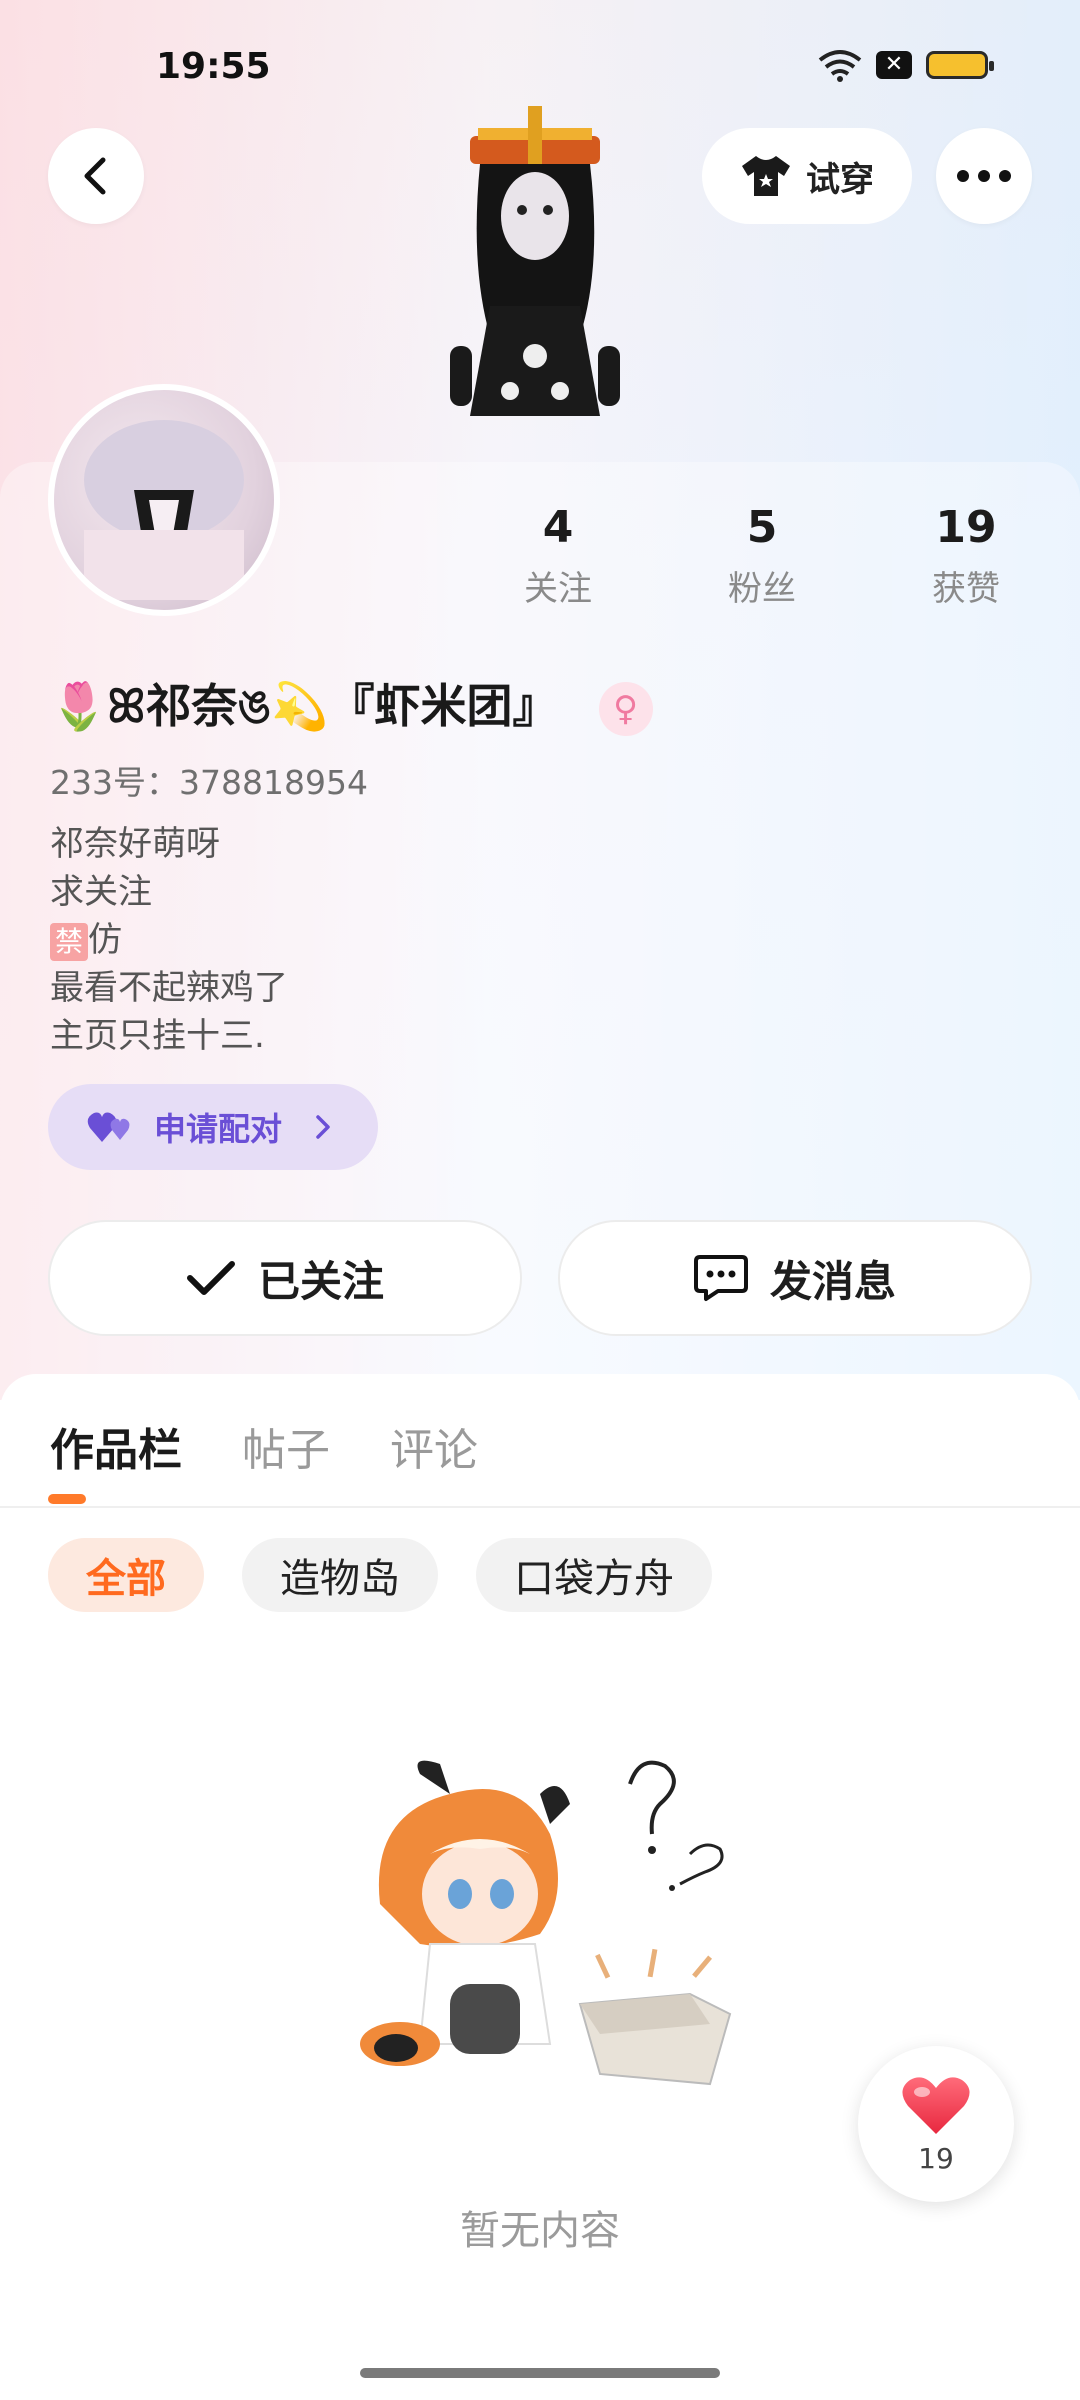 This screenshot has width=1080, height=2400. What do you see at coordinates (540, 1507) in the screenshot?
I see `tab-divider` at bounding box center [540, 1507].